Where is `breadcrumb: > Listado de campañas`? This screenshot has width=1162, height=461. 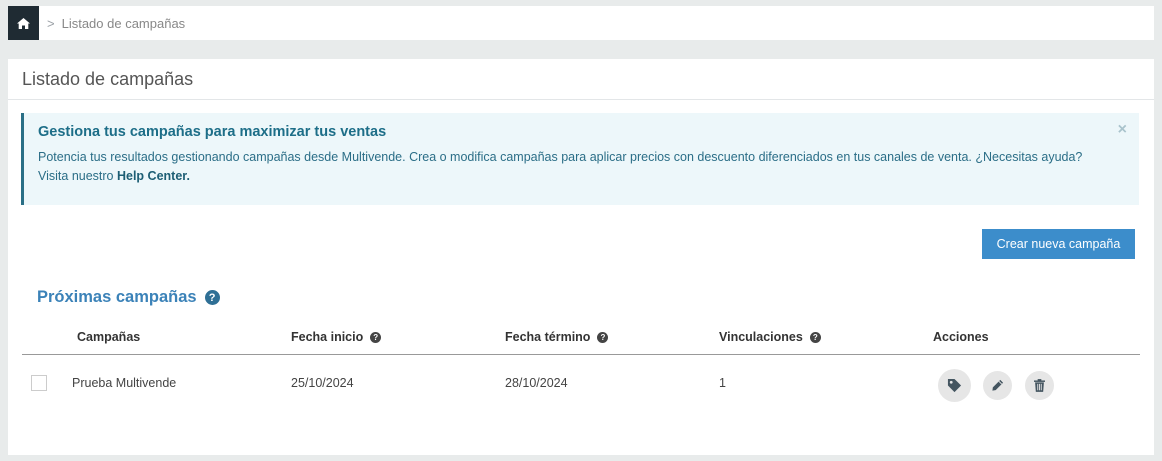
breadcrumb: > Listado de campañas is located at coordinates (581, 23).